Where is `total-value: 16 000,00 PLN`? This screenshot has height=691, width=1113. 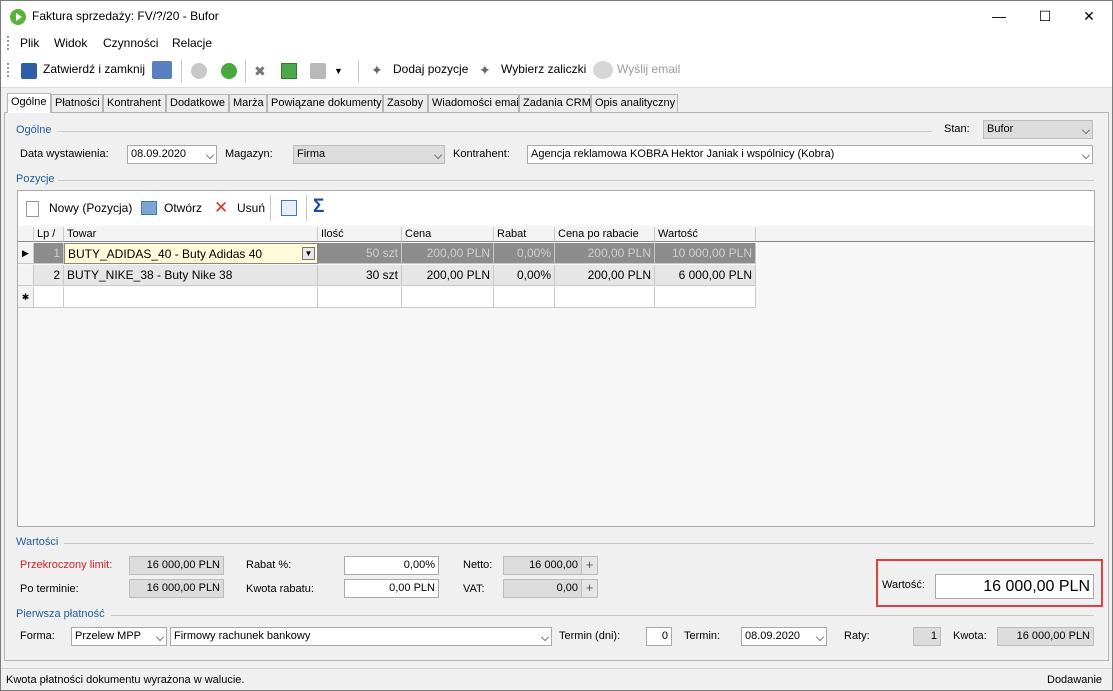 total-value: 16 000,00 PLN is located at coordinates (1014, 586).